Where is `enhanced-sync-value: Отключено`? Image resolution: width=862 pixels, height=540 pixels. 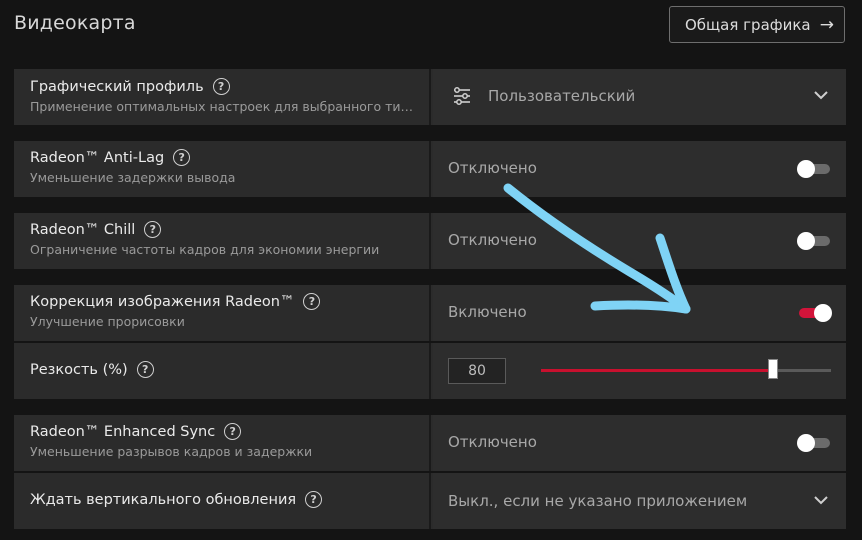 enhanced-sync-value: Отключено is located at coordinates (492, 442).